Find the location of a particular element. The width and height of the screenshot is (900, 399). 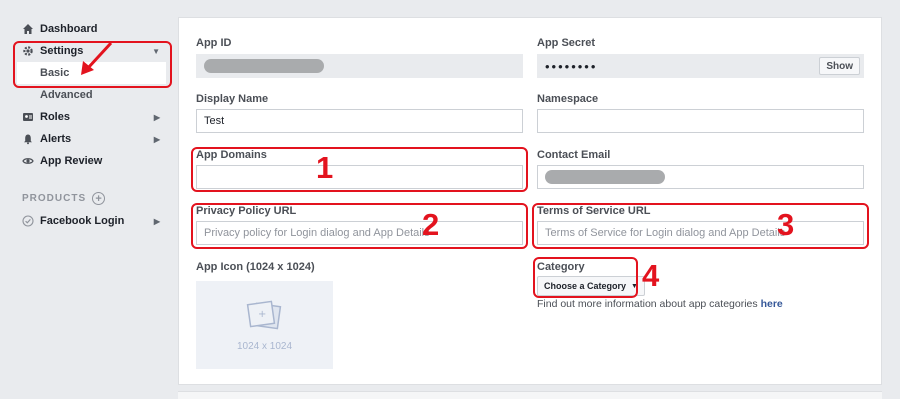

home-icon is located at coordinates (28, 29).